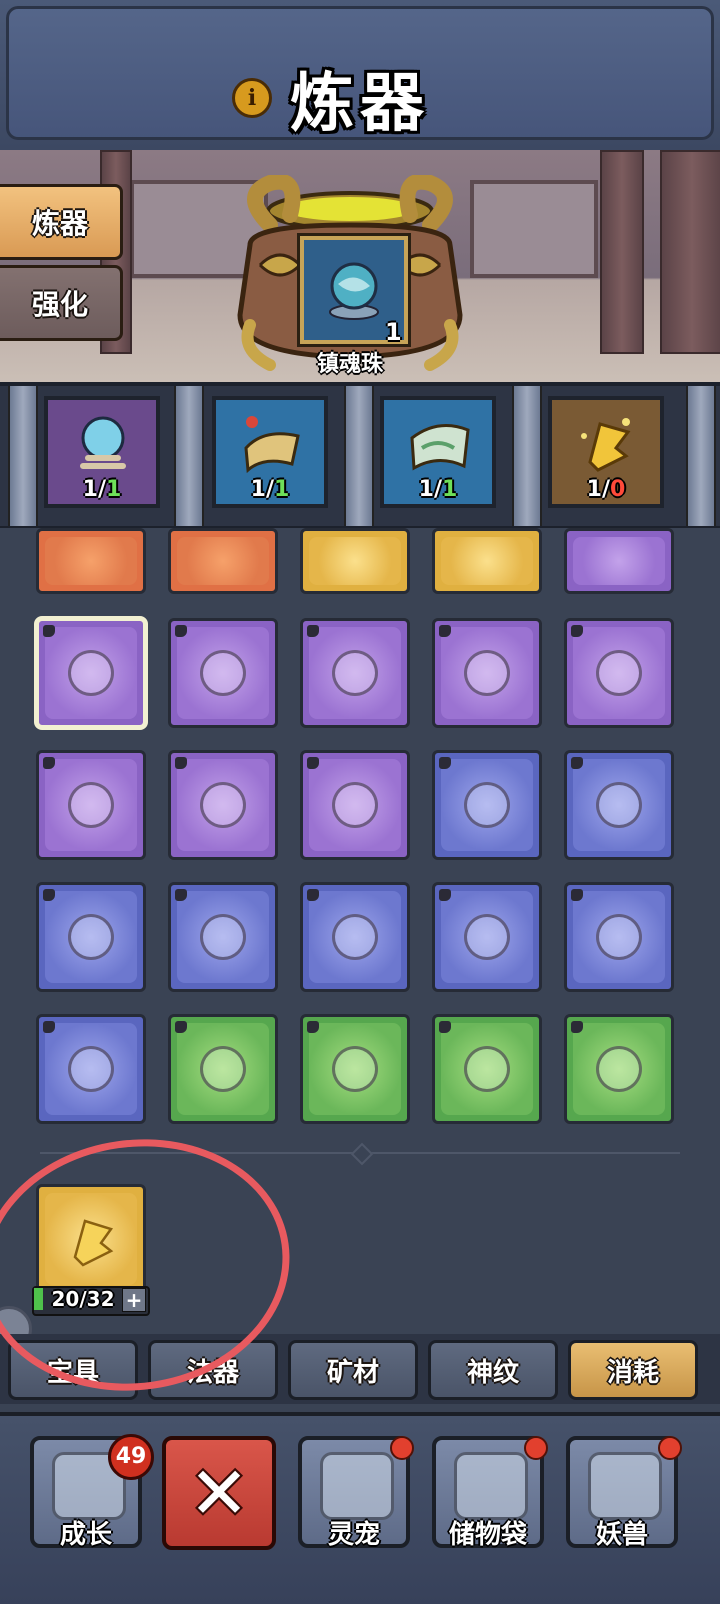  What do you see at coordinates (61, 303) in the screenshot?
I see `side-tab-enhance: 强化` at bounding box center [61, 303].